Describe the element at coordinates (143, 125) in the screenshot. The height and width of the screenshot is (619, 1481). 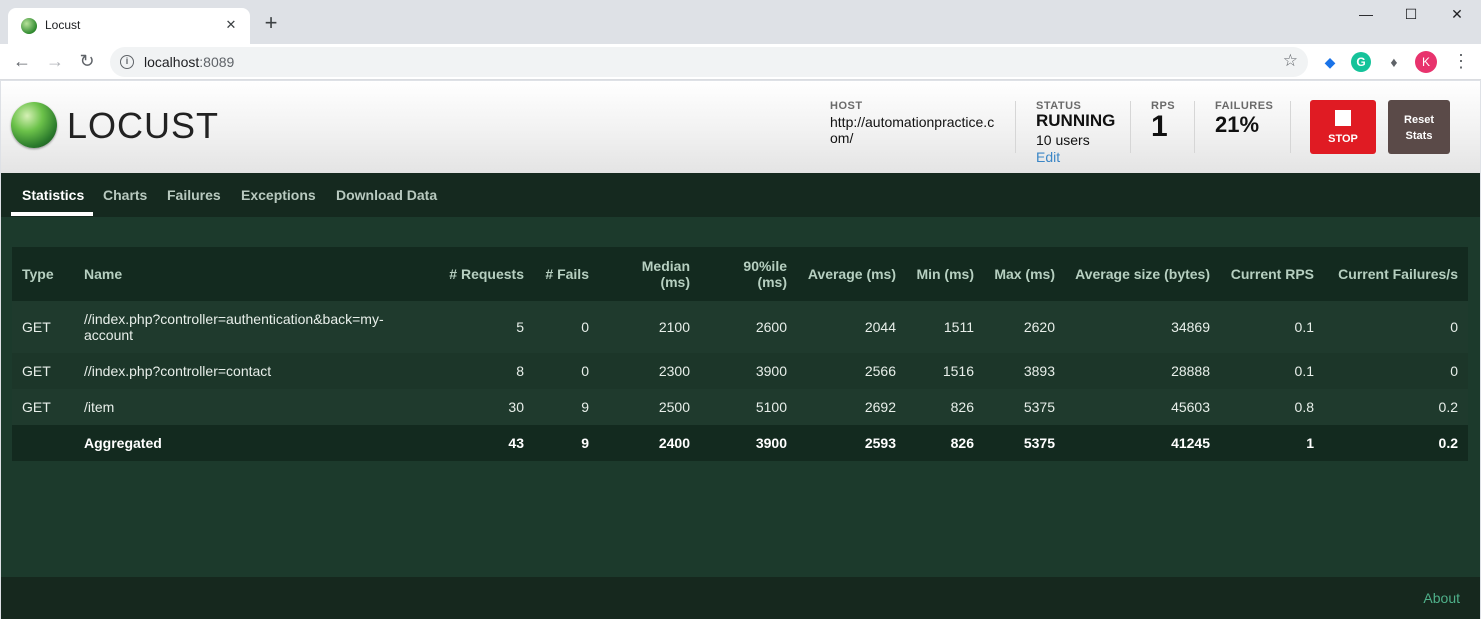
I see `logo-text: LOCUST` at that location.